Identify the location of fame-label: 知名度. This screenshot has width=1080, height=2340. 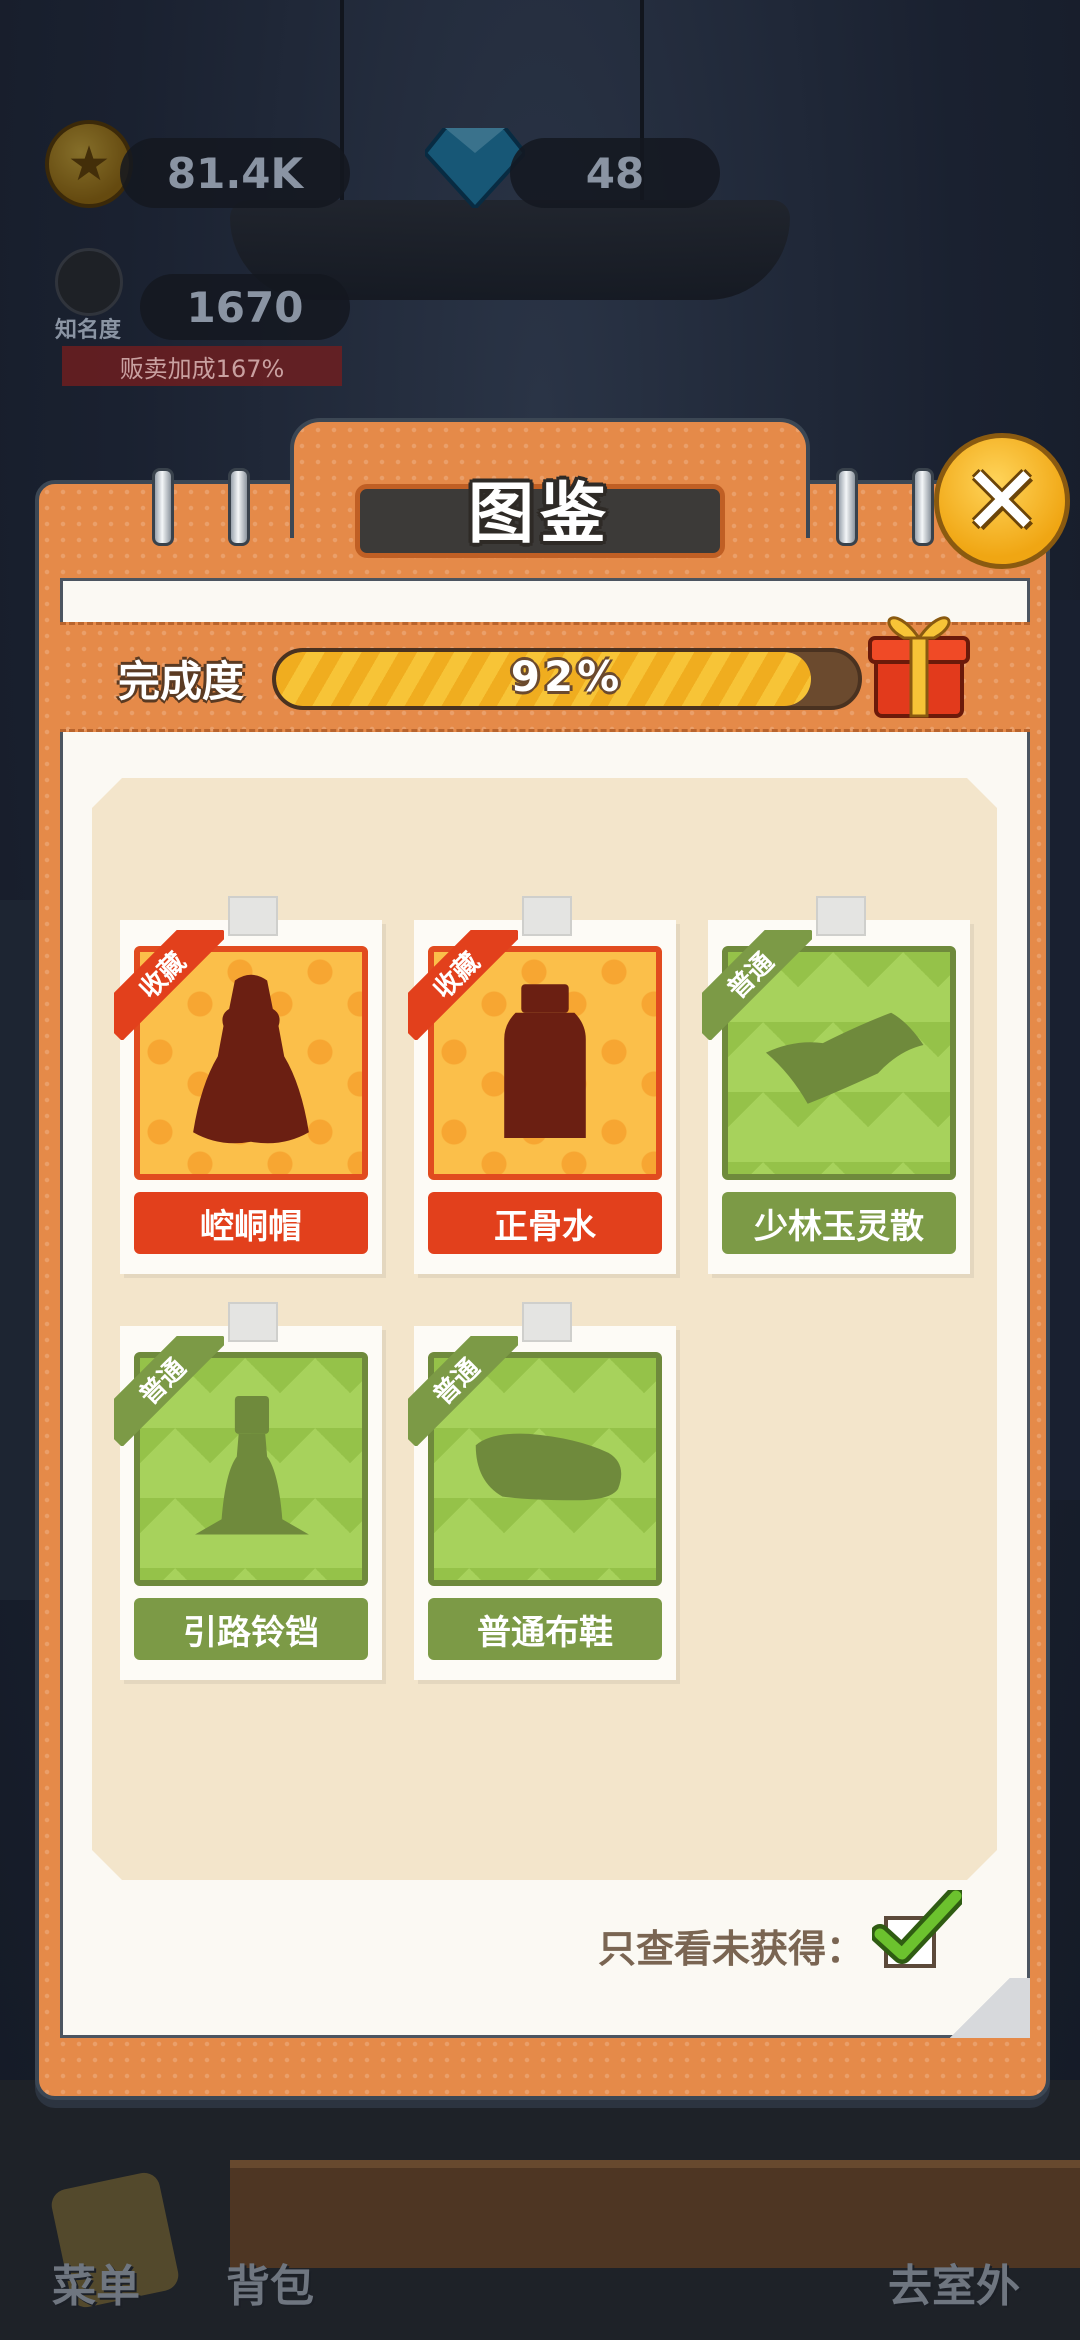
(88, 330).